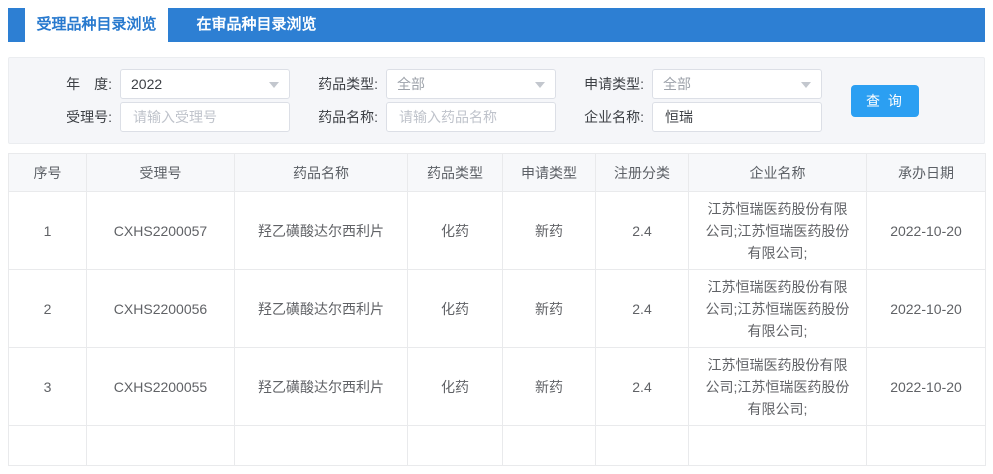 The width and height of the screenshot is (993, 474). I want to click on column-header: 申请类型, so click(549, 172).